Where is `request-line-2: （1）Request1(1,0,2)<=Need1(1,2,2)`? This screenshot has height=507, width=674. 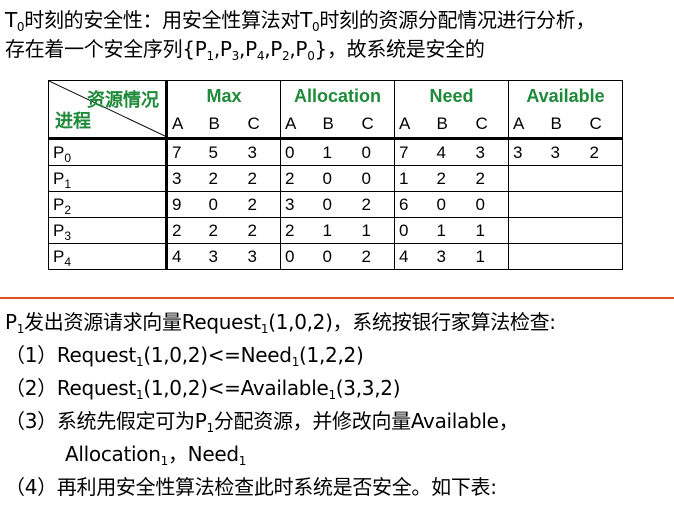
request-line-2: （1）Request1(1,0,2)<=Need1(1,2,2) is located at coordinates (339, 355).